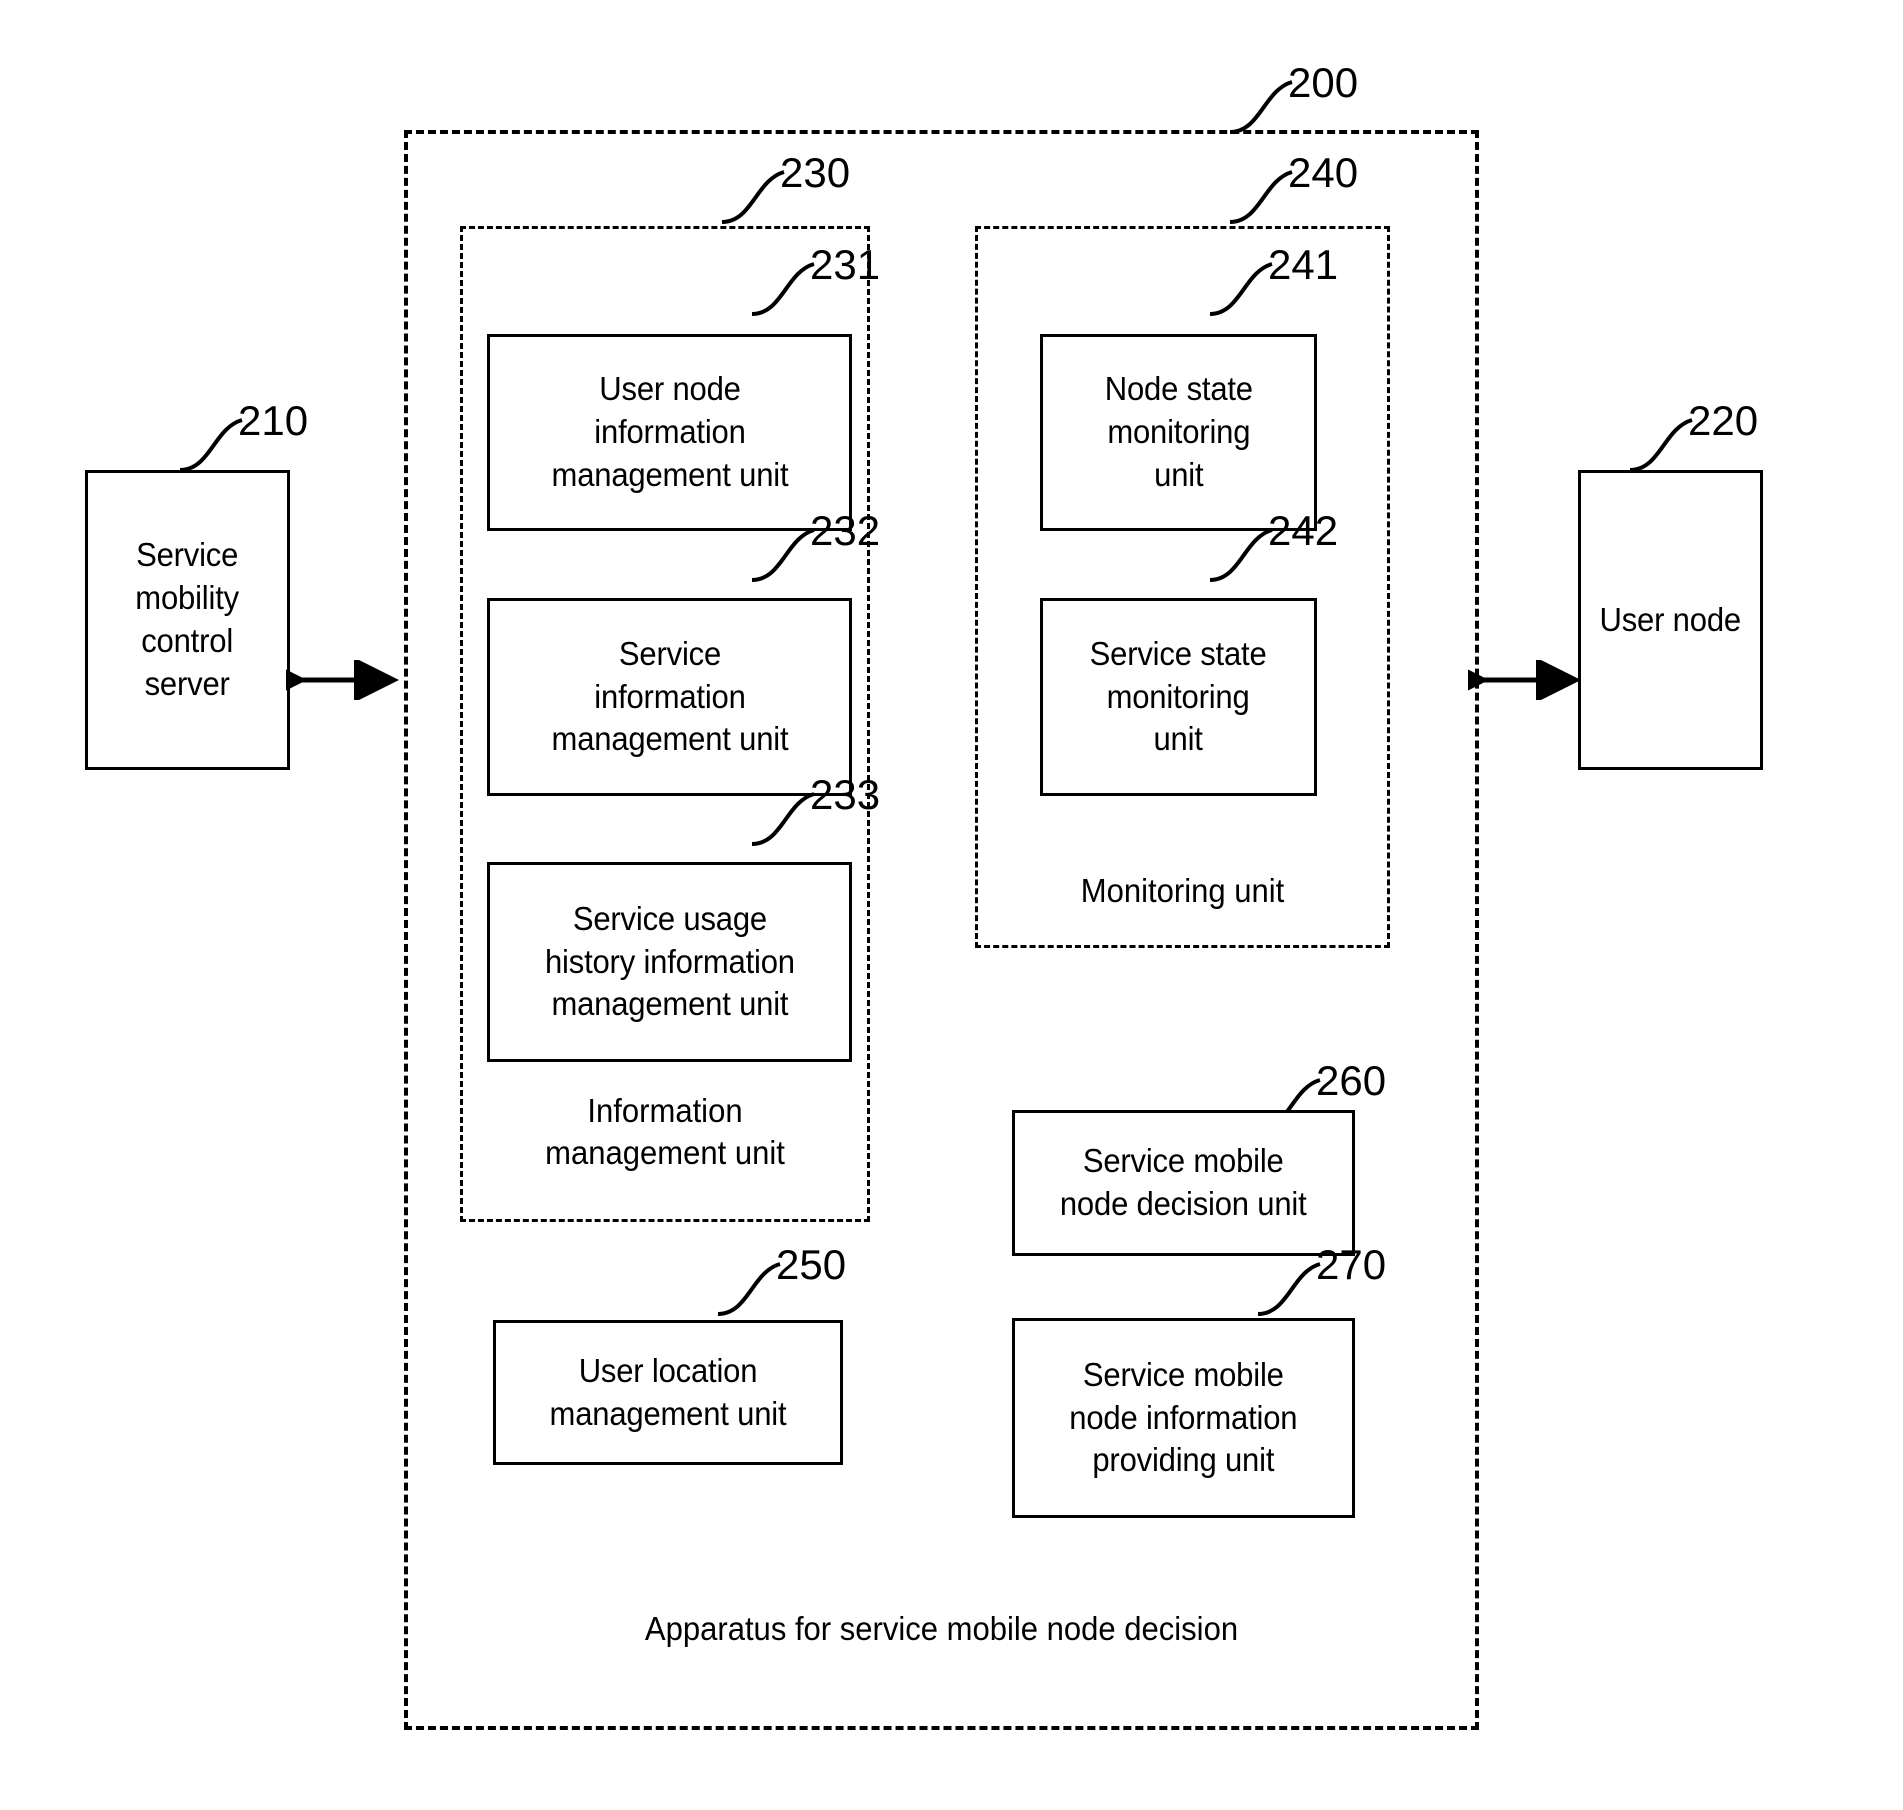 This screenshot has width=1903, height=1810. I want to click on service-mobility-control-server-box: Service mobility control server, so click(187, 620).